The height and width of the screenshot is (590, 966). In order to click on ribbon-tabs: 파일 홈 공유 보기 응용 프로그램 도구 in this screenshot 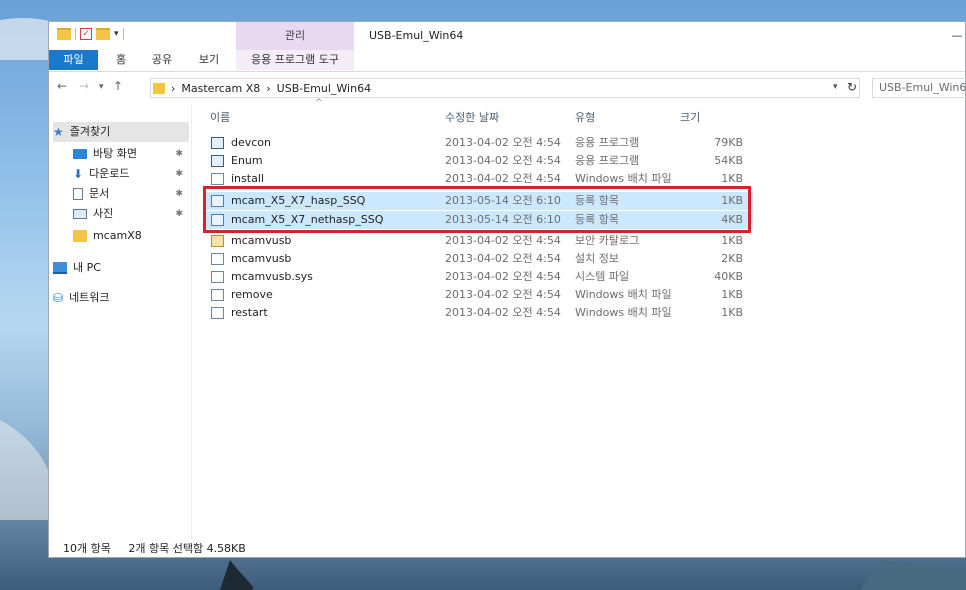, I will do `click(507, 61)`.